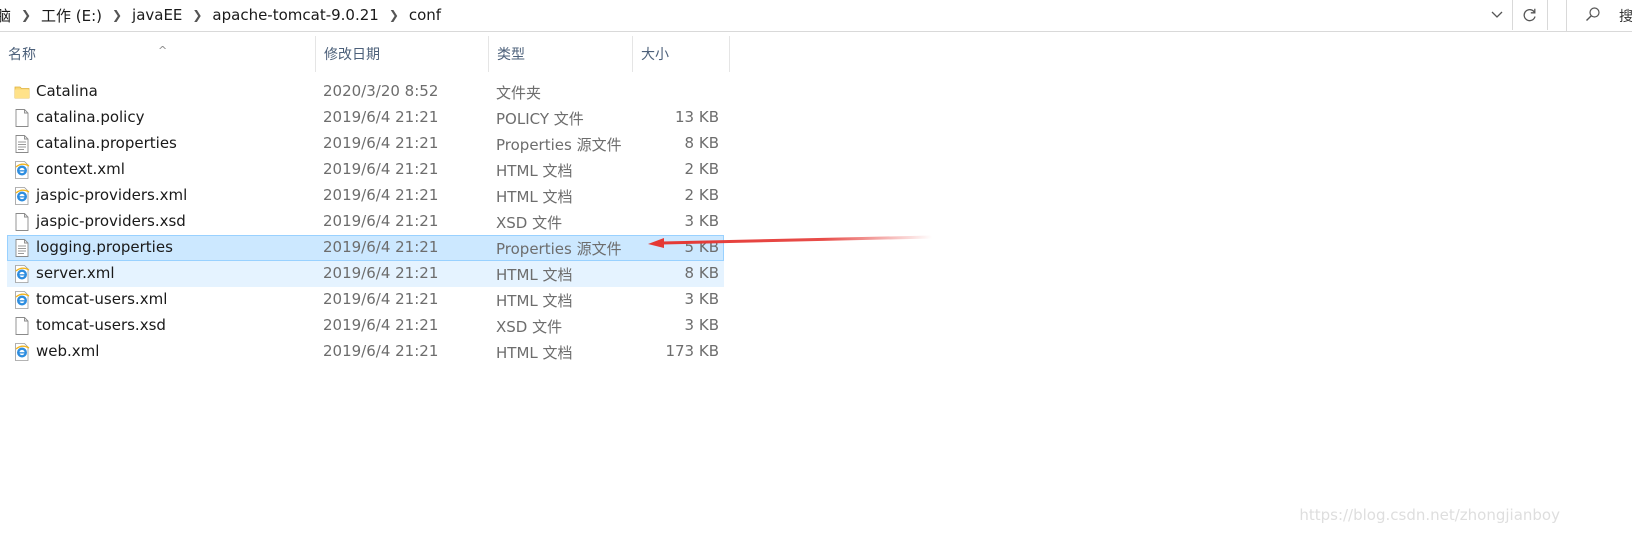 The height and width of the screenshot is (556, 1632). Describe the element at coordinates (68, 351) in the screenshot. I see `file-name: web.xml` at that location.